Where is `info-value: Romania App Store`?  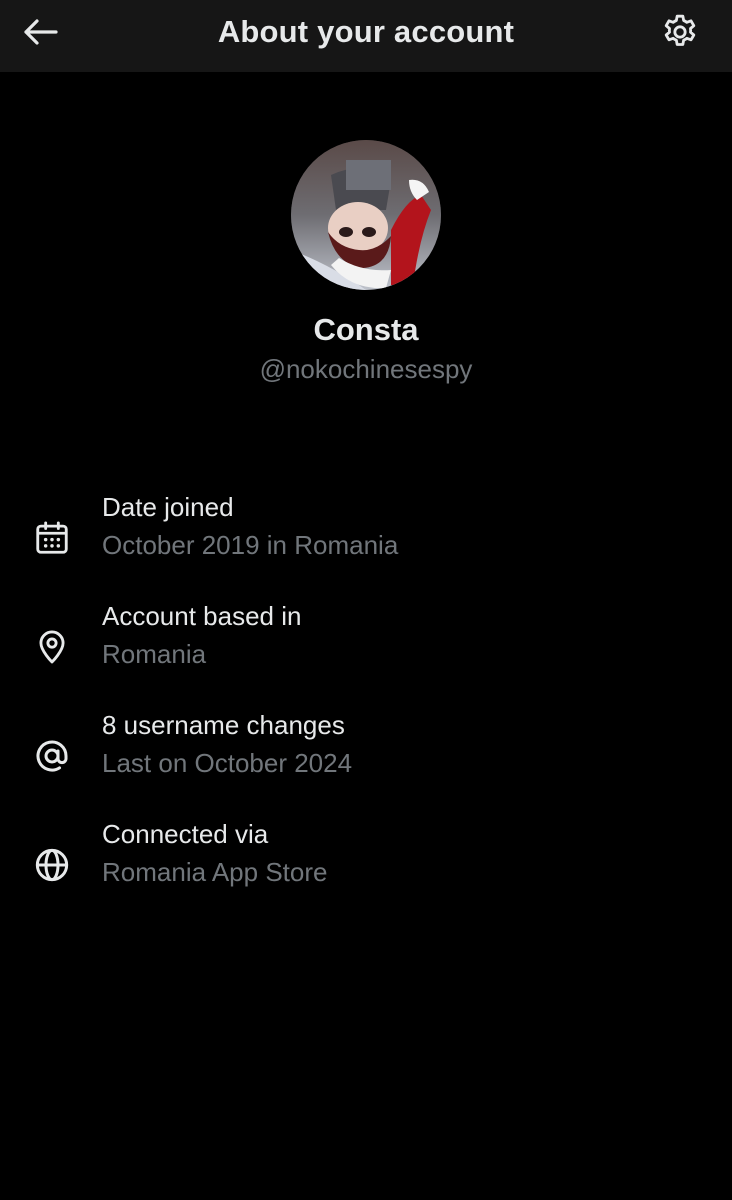
info-value: Romania App Store is located at coordinates (215, 872).